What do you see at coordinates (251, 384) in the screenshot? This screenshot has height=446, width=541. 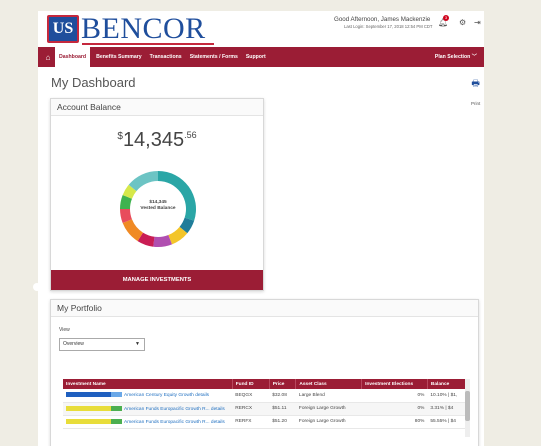 I see `col-fund-id: Fund ID` at bounding box center [251, 384].